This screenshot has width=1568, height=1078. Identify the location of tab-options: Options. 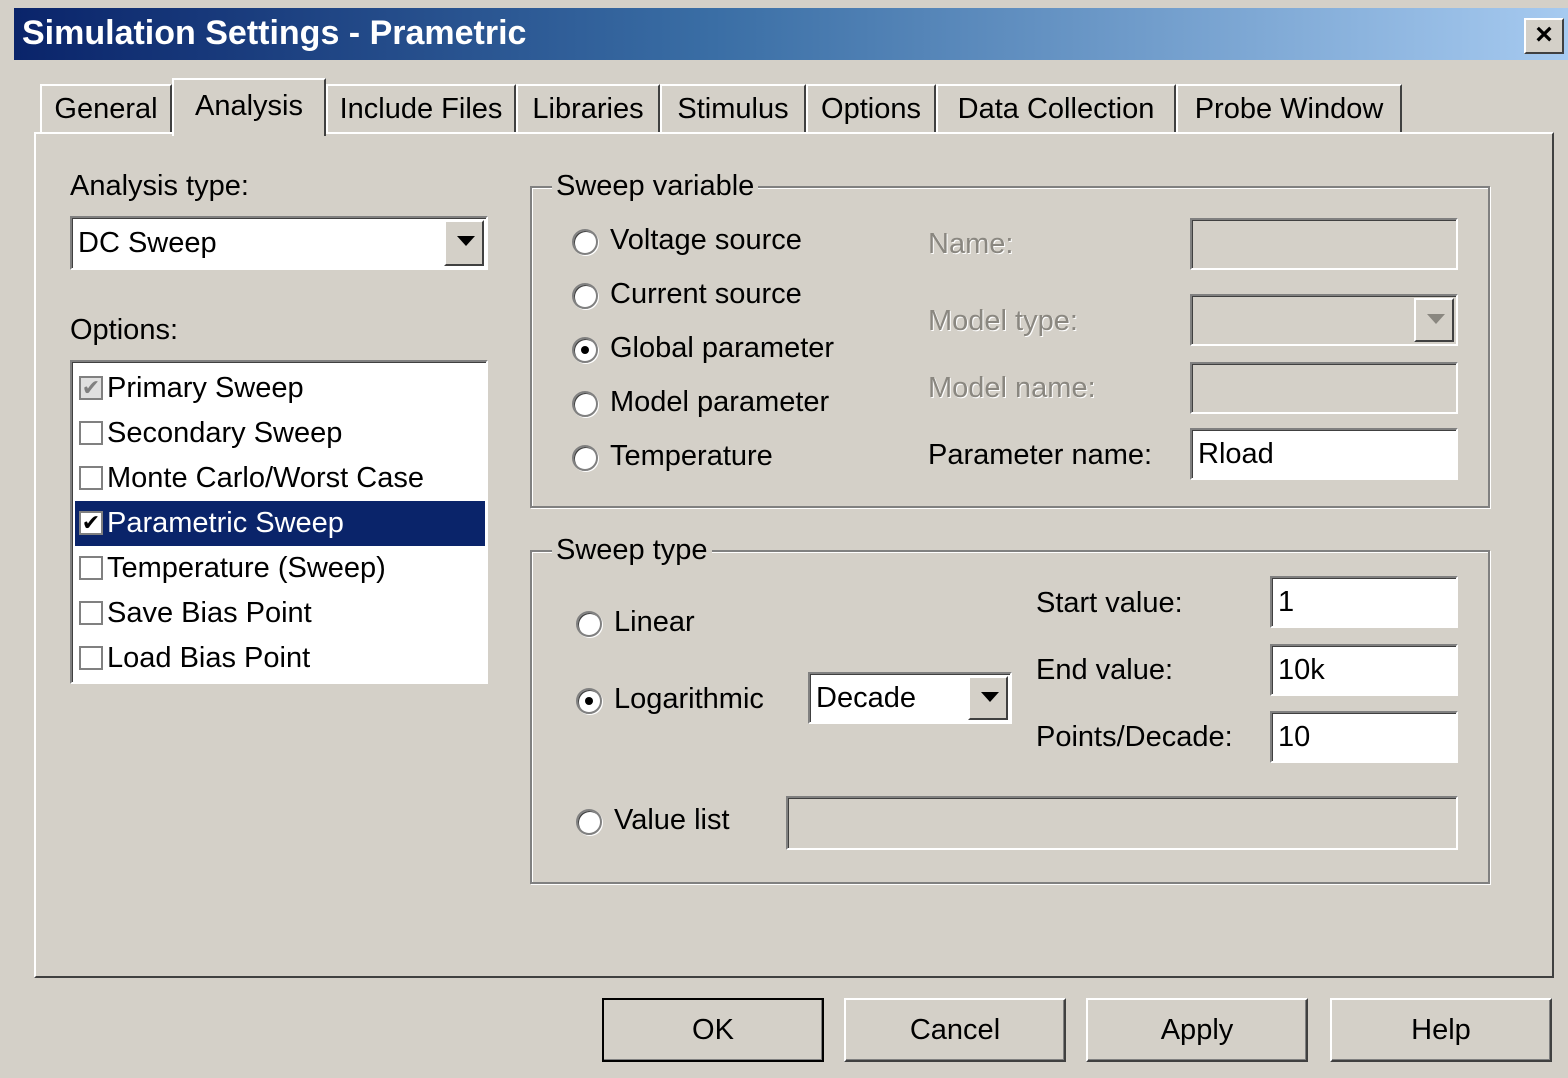
(871, 108).